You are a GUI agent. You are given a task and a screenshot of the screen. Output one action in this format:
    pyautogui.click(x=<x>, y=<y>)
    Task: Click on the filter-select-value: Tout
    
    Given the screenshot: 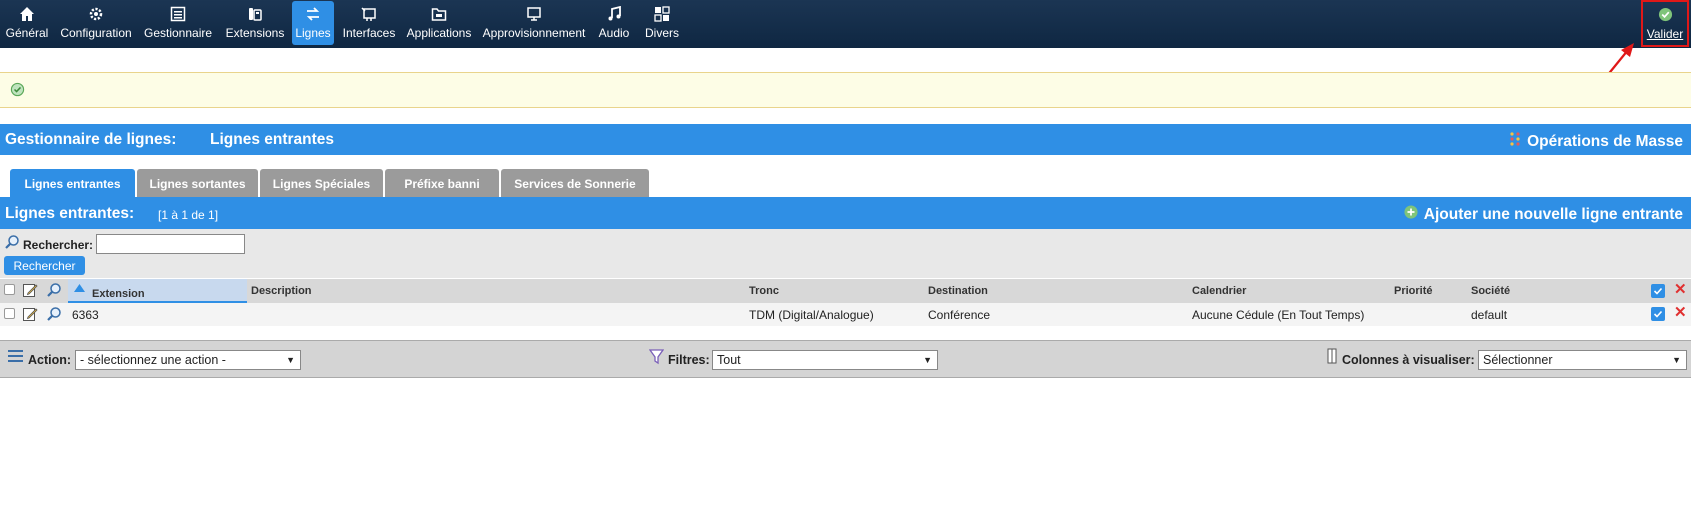 What is the action you would take?
    pyautogui.click(x=729, y=360)
    